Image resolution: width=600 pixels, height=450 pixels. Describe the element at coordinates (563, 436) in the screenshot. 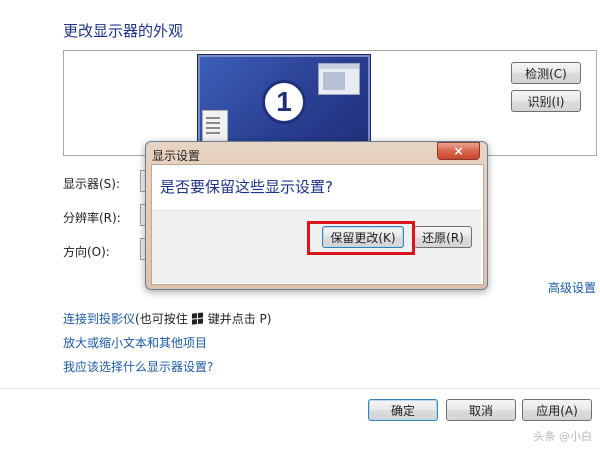

I see `watermark: 头条 @小白` at that location.